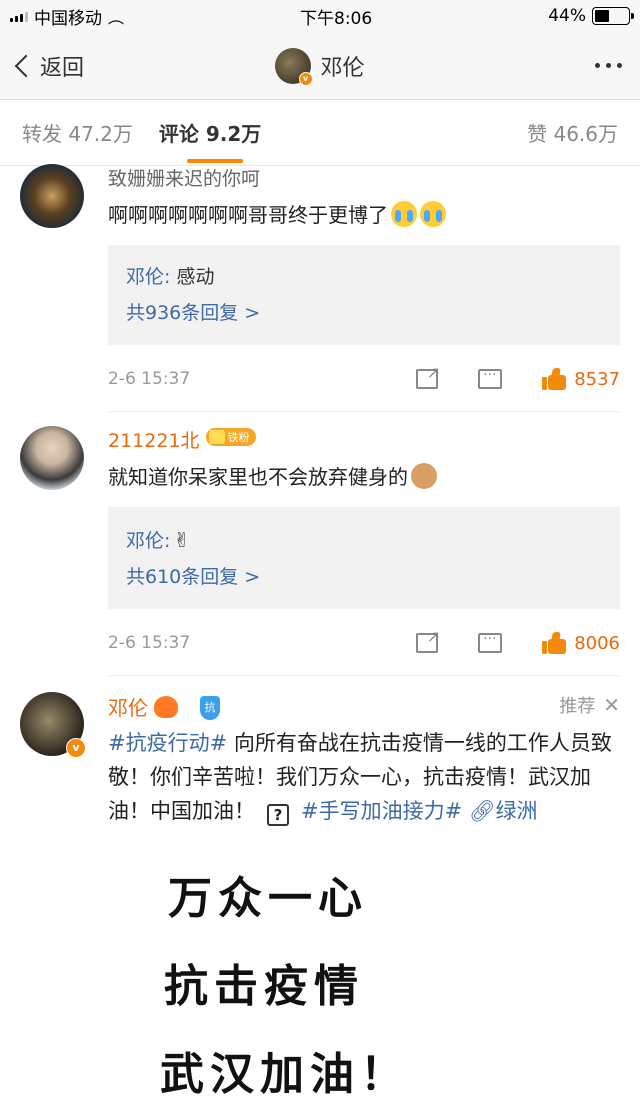 The width and height of the screenshot is (640, 1102). I want to click on back-label: 返回, so click(62, 68).